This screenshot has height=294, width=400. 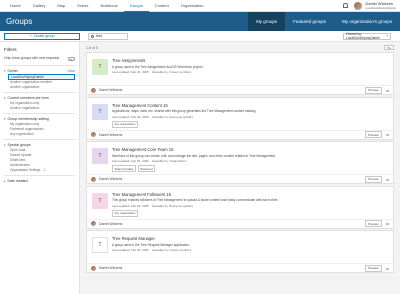 What do you see at coordinates (250, 194) in the screenshot?
I see `group-title: Tree Management Followers 16` at bounding box center [250, 194].